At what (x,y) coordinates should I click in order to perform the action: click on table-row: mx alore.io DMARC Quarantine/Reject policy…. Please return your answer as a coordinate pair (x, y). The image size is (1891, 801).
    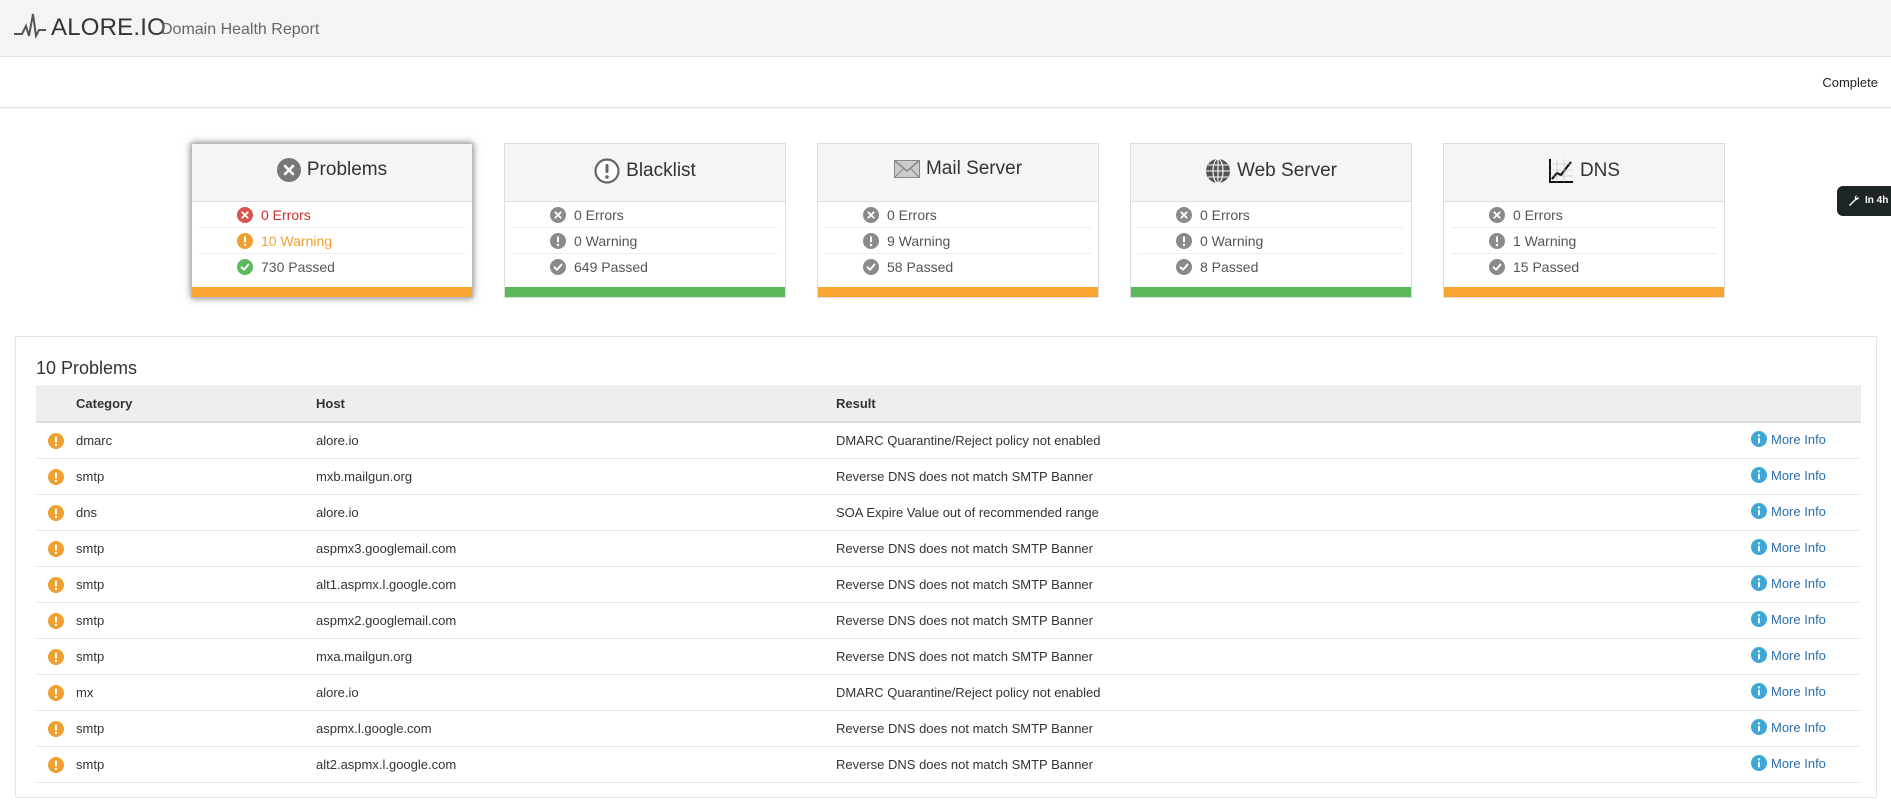
    Looking at the image, I should click on (948, 692).